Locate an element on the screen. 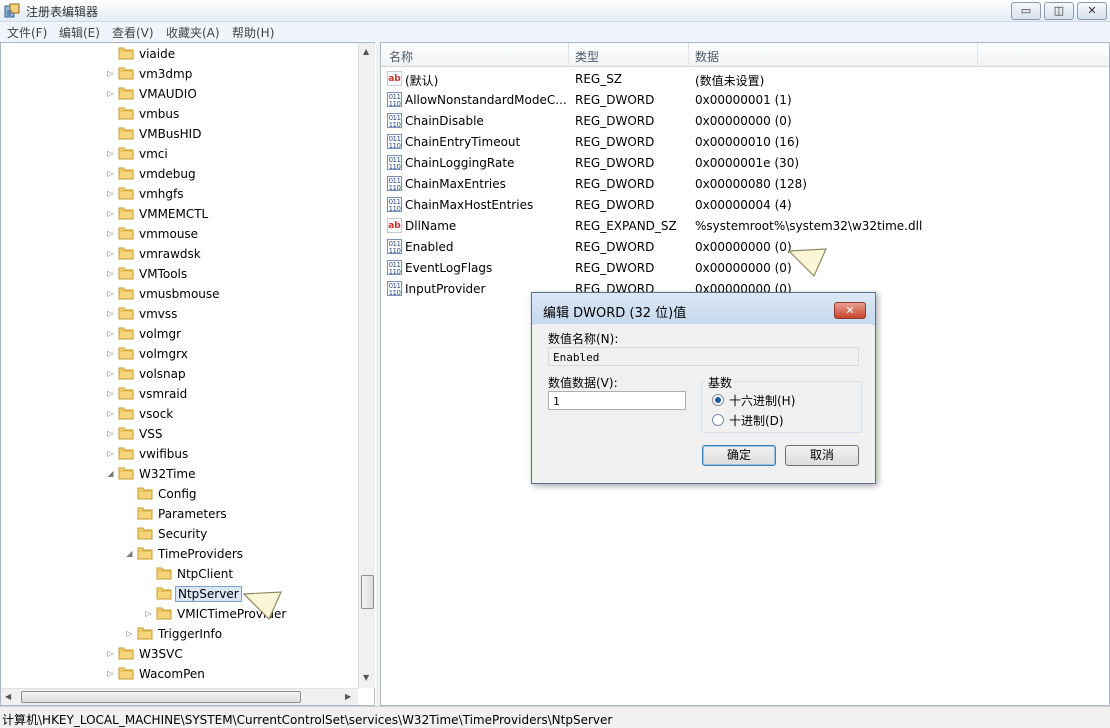 This screenshot has height=728, width=1110. tree-node: ▷ volmgrx is located at coordinates (179, 354).